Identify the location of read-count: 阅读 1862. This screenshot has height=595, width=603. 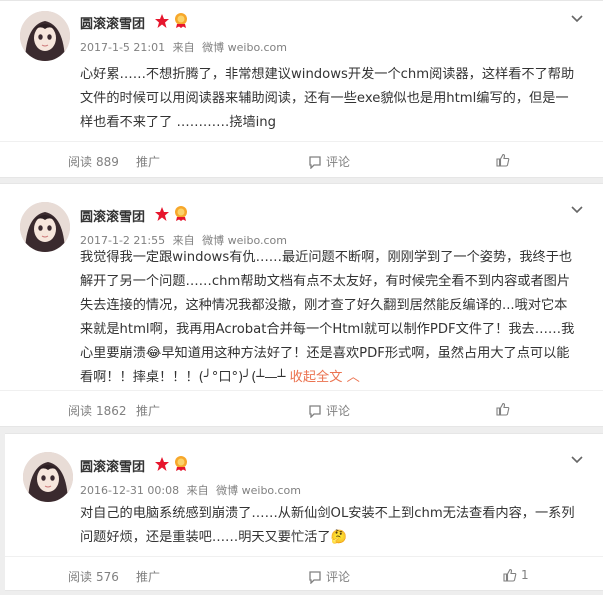
(97, 410).